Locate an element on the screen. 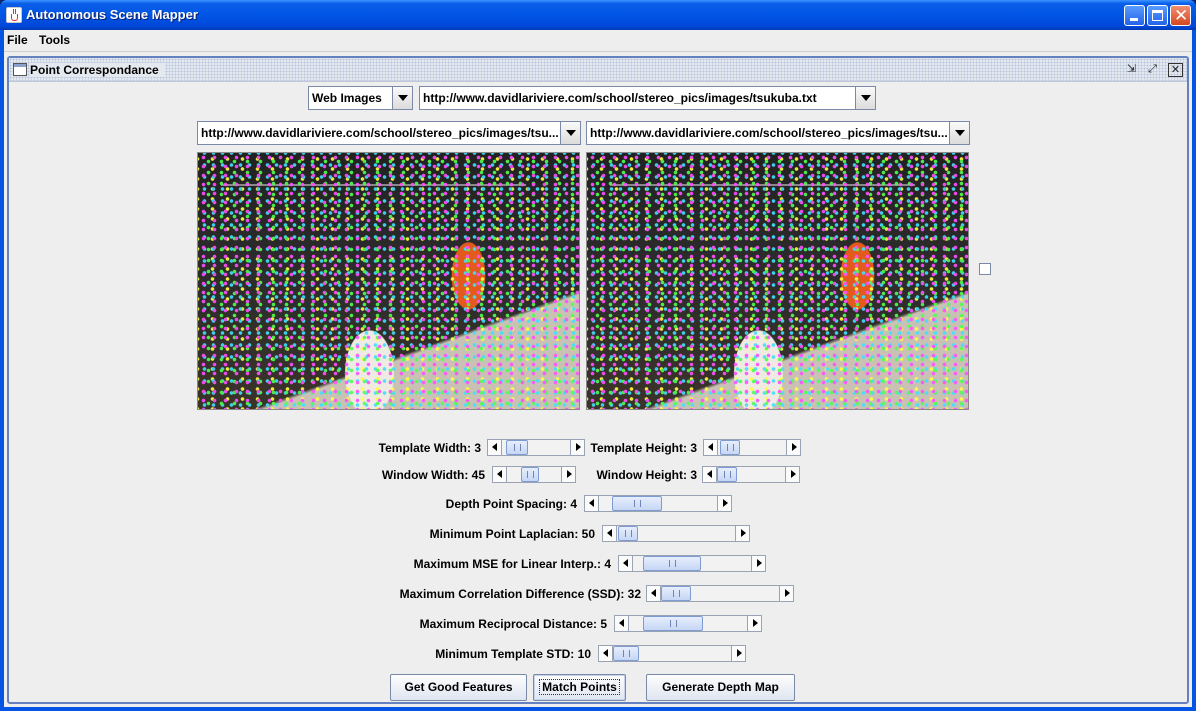 The image size is (1196, 711). maximize-icon is located at coordinates (1157, 15).